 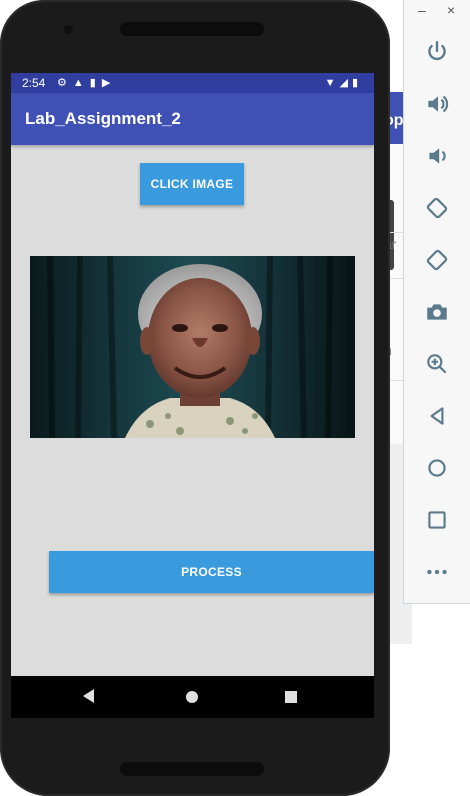 What do you see at coordinates (192, 83) in the screenshot?
I see `status-bar: 2:54 ⚙▲▮▶ ▼◢▮` at bounding box center [192, 83].